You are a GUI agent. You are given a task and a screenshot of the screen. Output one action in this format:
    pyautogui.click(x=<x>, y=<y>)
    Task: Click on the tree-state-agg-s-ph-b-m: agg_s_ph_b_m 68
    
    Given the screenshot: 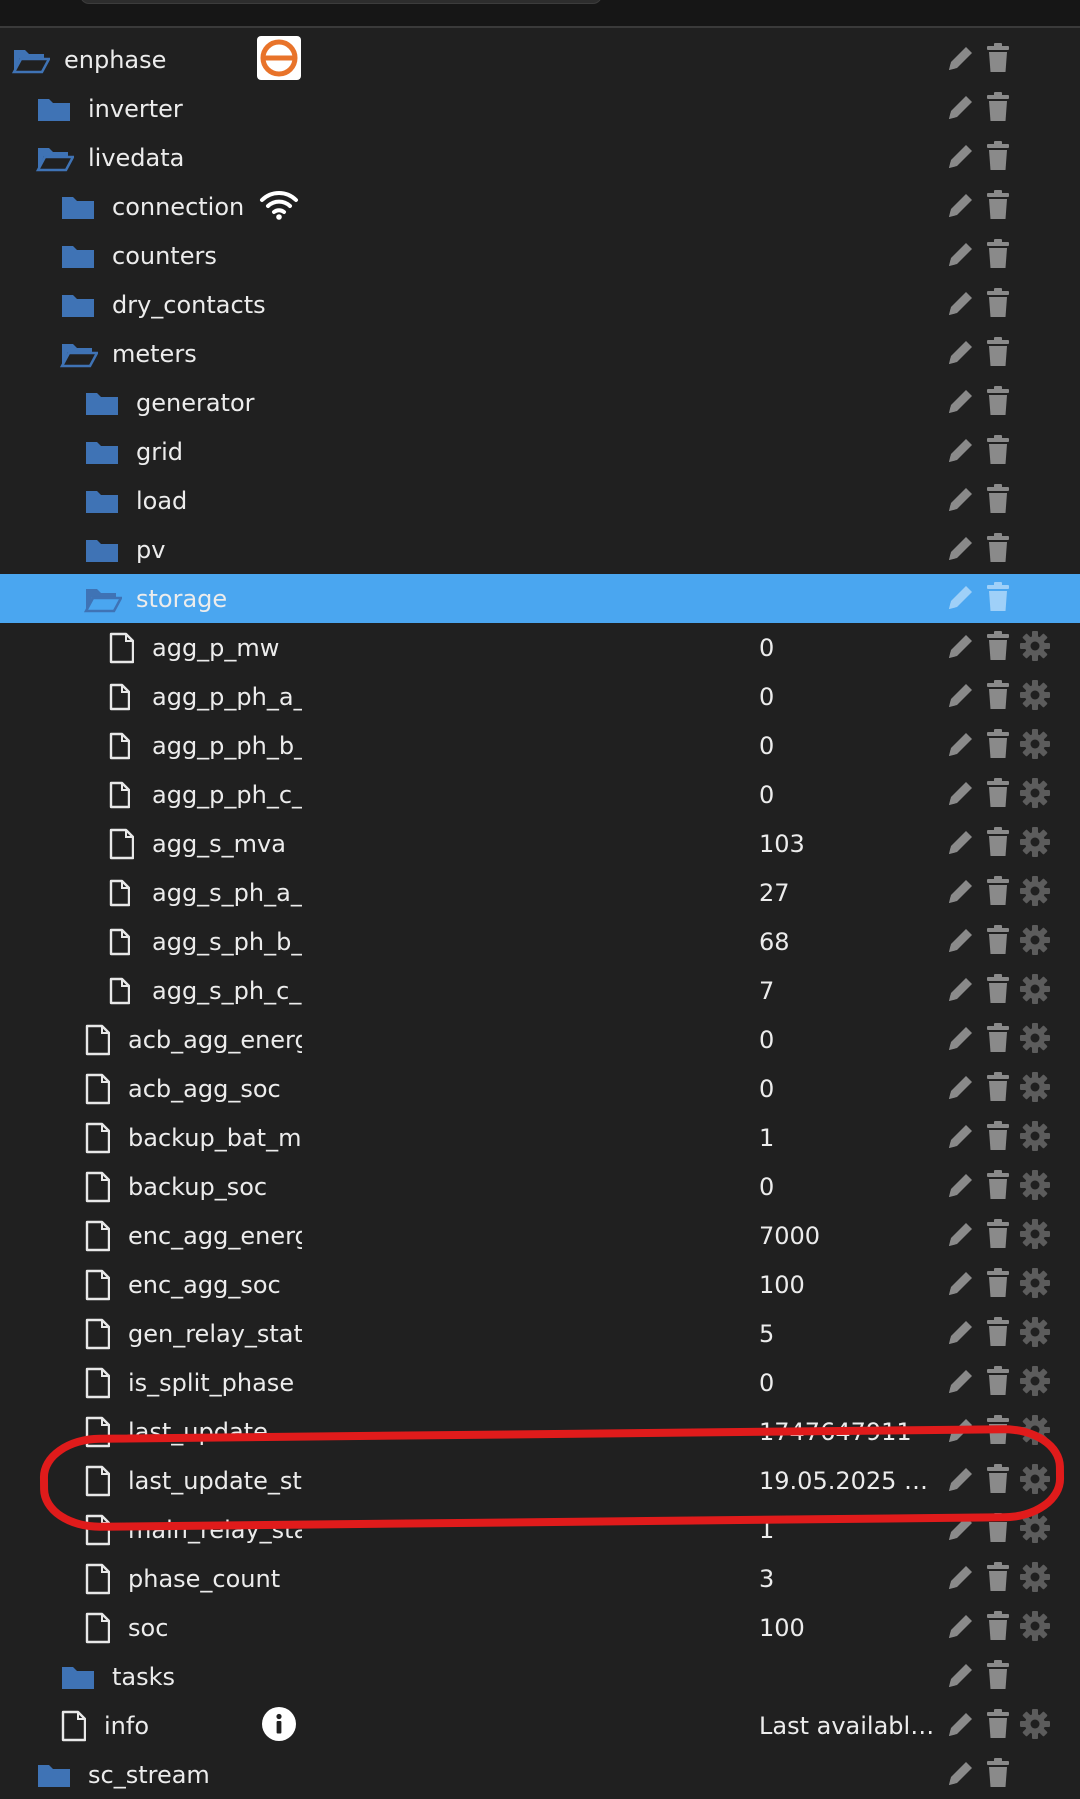 What is the action you would take?
    pyautogui.click(x=540, y=941)
    